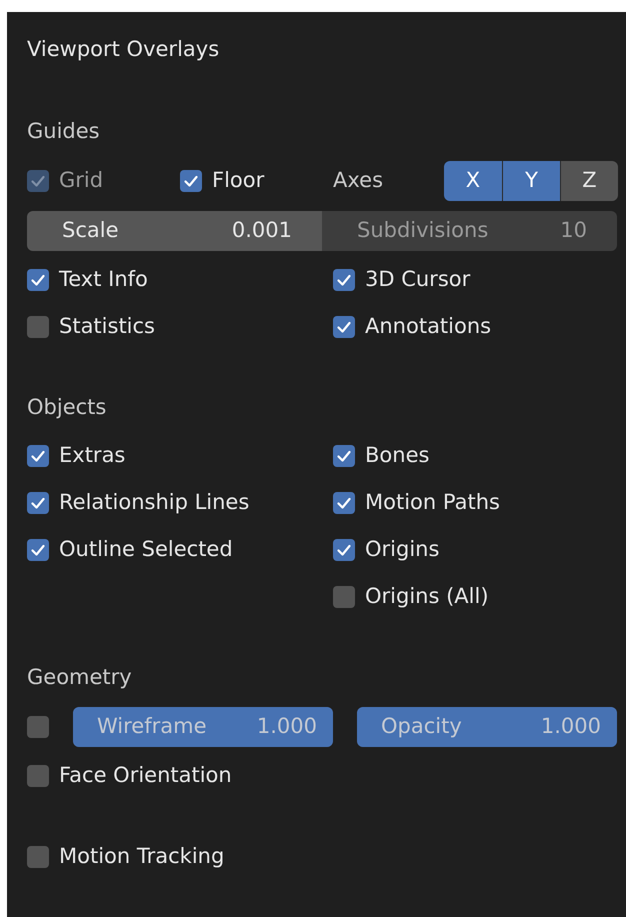 Image resolution: width=626 pixels, height=917 pixels. I want to click on checkbox-label: Grid, so click(81, 180).